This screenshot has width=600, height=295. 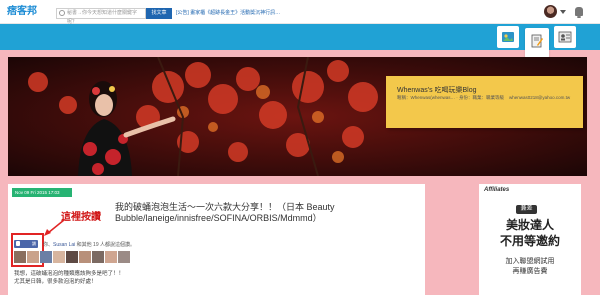 What do you see at coordinates (497, 190) in the screenshot?
I see `ad-brand: Affiliates` at bounding box center [497, 190].